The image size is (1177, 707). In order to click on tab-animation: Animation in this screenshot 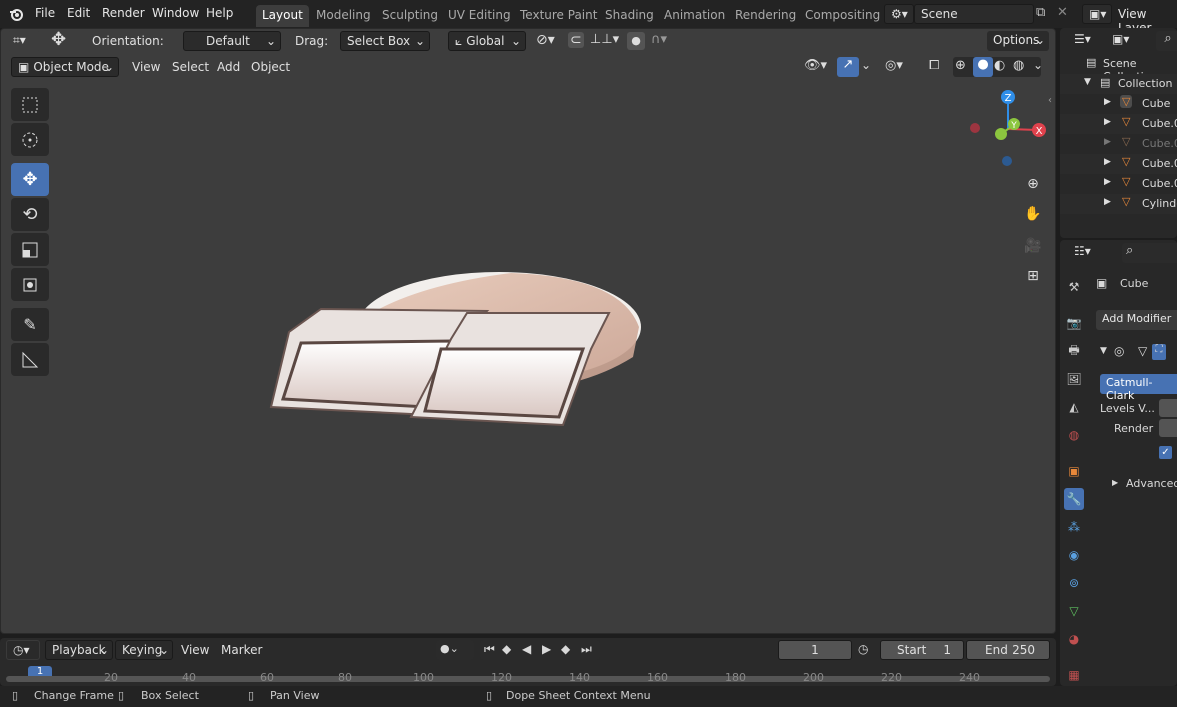, I will do `click(694, 16)`.